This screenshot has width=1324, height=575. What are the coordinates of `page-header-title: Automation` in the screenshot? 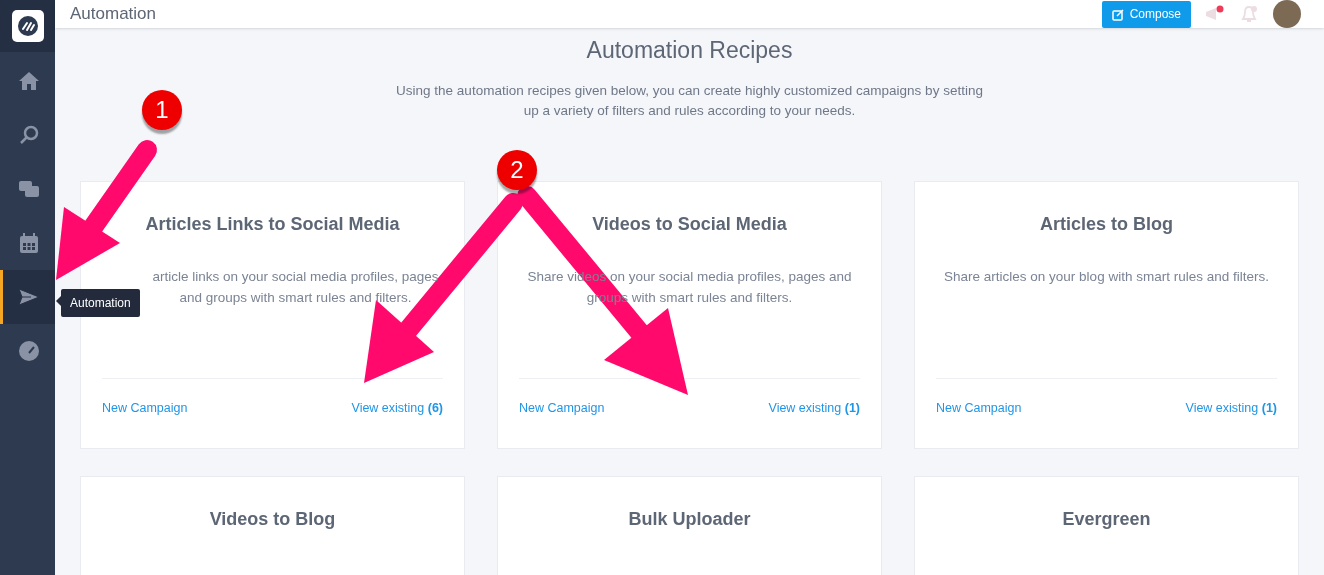 It's located at (113, 14).